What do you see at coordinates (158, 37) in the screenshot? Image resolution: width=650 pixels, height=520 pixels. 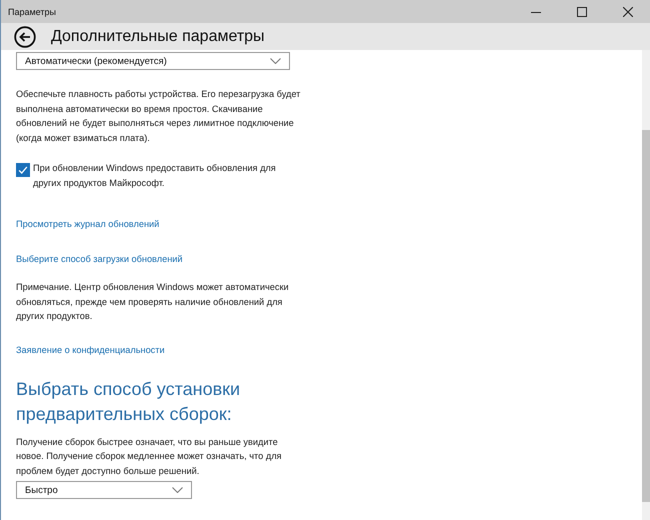 I see `page-title: Дополнительные параметры` at bounding box center [158, 37].